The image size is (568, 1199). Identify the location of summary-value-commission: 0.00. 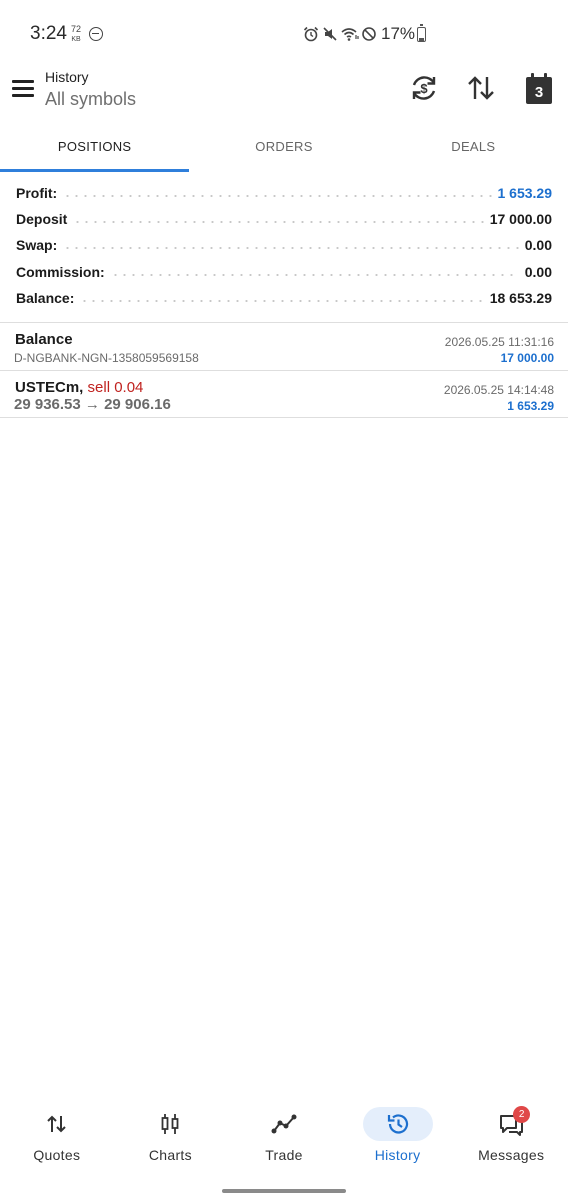
(535, 271).